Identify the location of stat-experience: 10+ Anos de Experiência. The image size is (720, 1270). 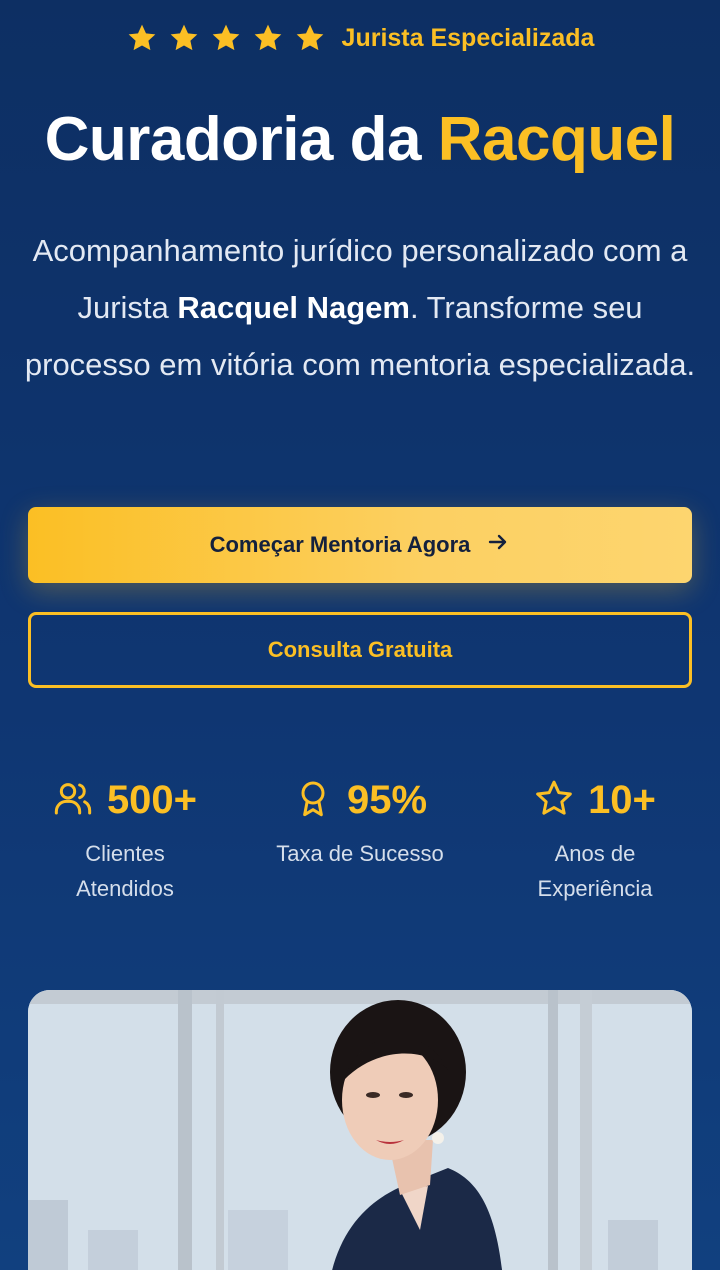
(595, 839).